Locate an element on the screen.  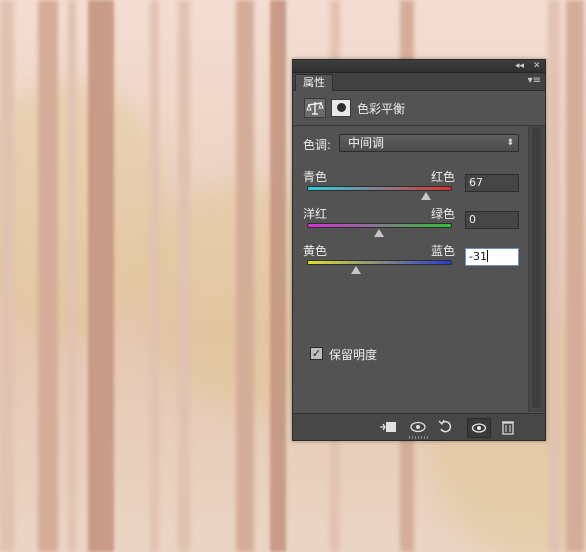
yellow-blue-slider-thumb is located at coordinates (356, 270).